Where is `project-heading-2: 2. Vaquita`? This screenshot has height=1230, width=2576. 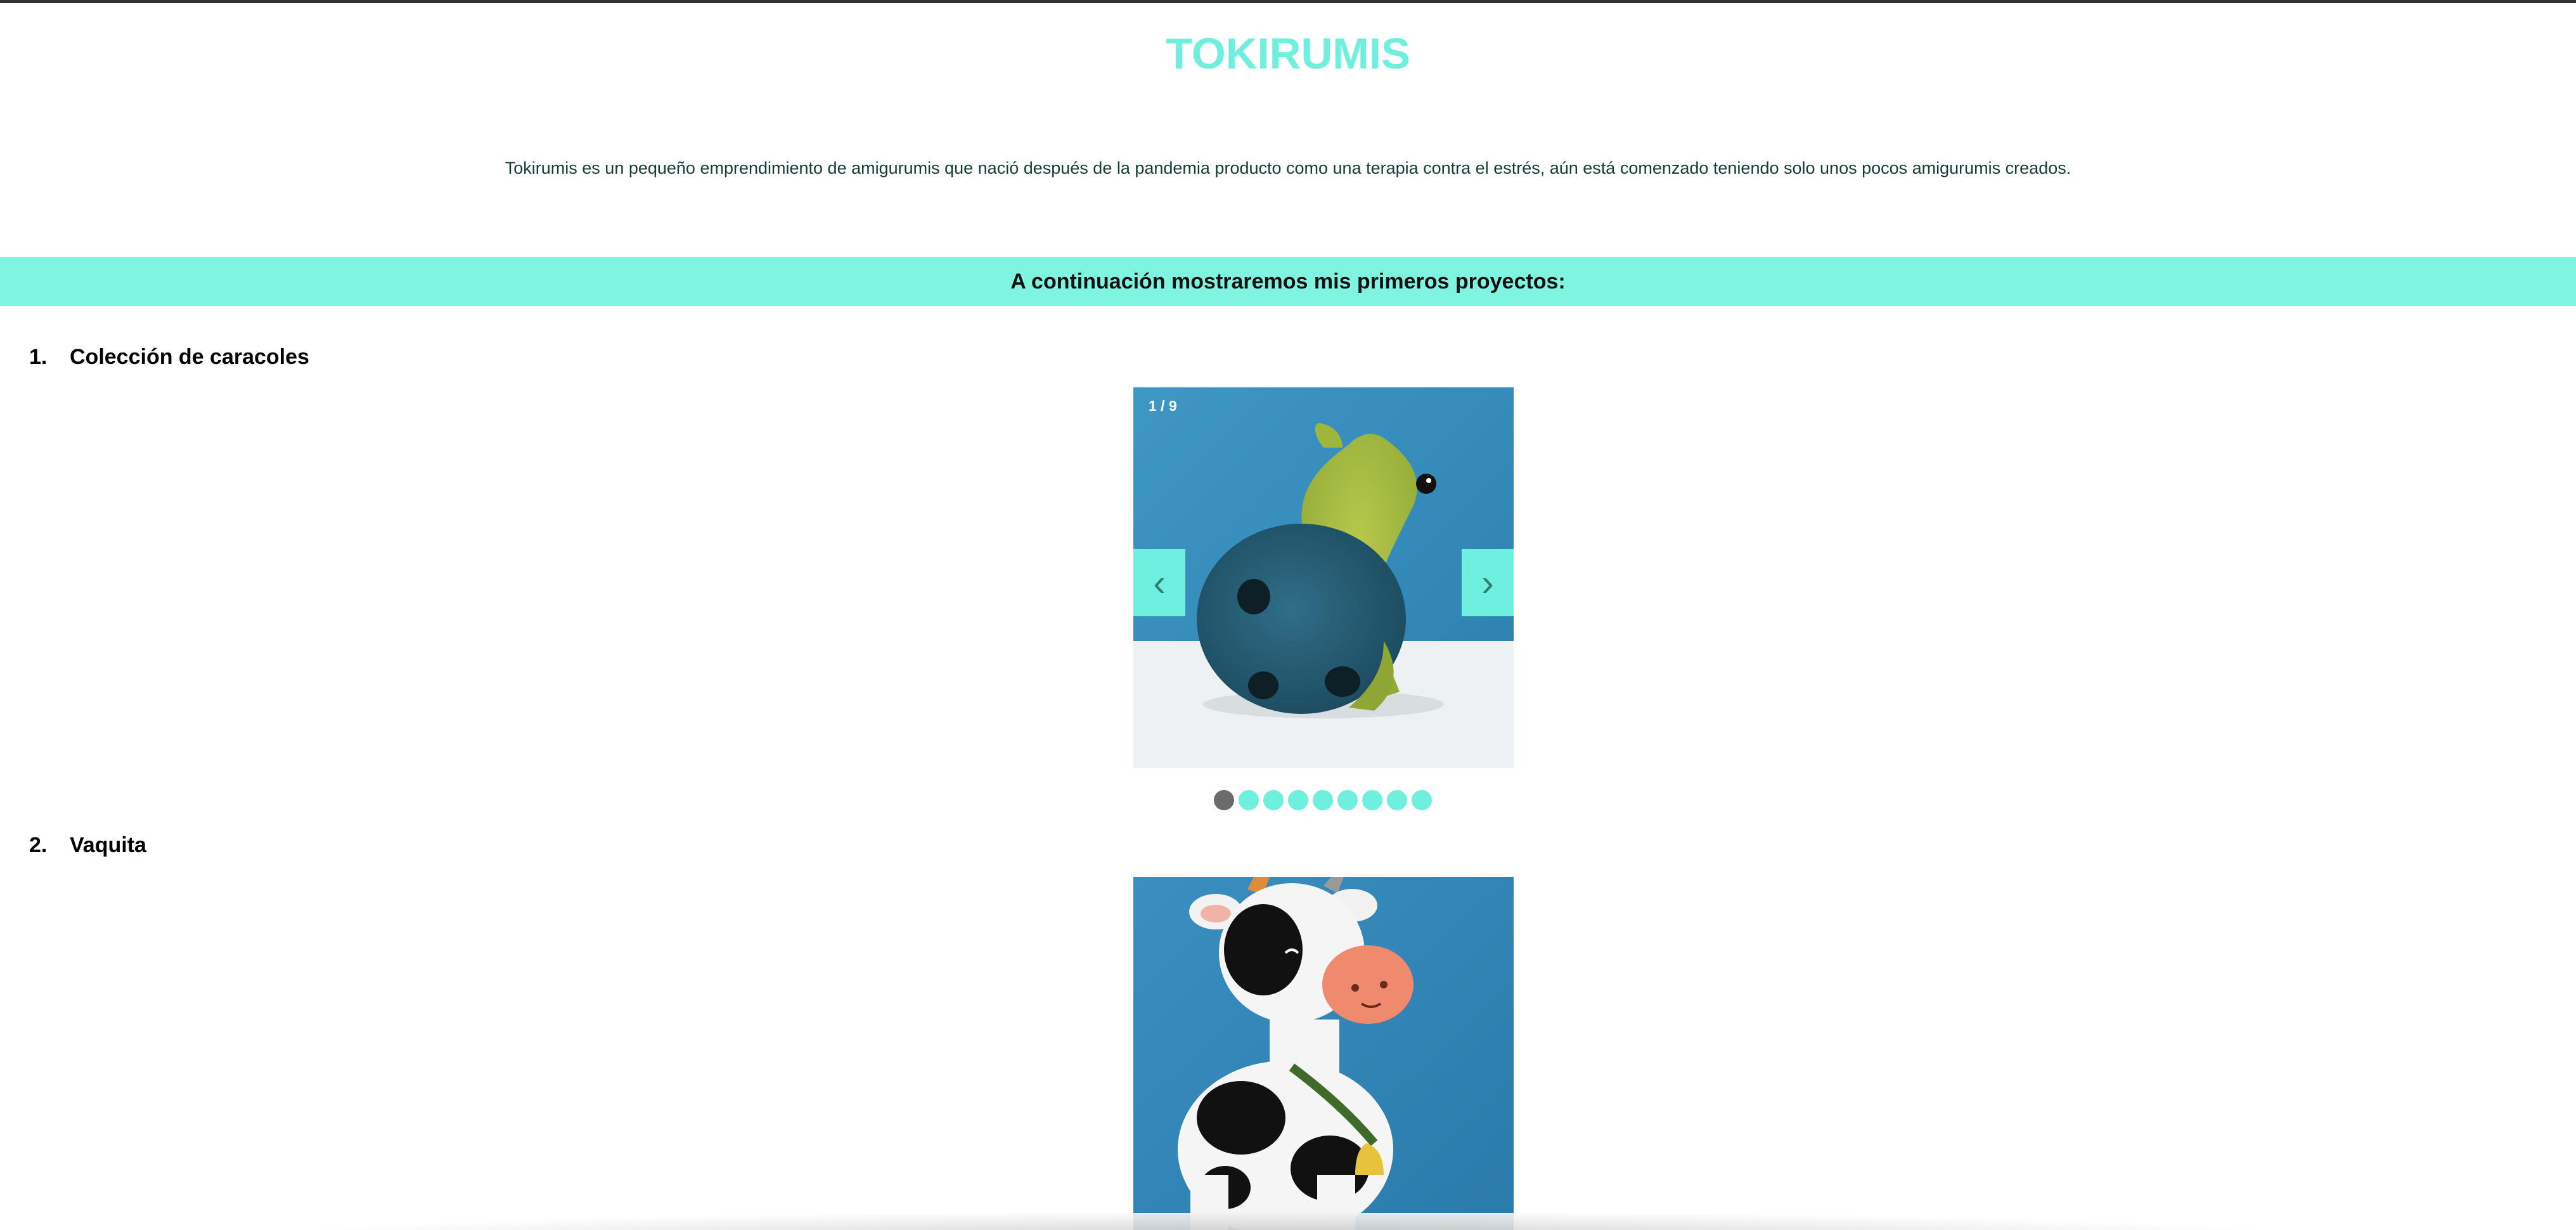
project-heading-2: 2. Vaquita is located at coordinates (87, 845).